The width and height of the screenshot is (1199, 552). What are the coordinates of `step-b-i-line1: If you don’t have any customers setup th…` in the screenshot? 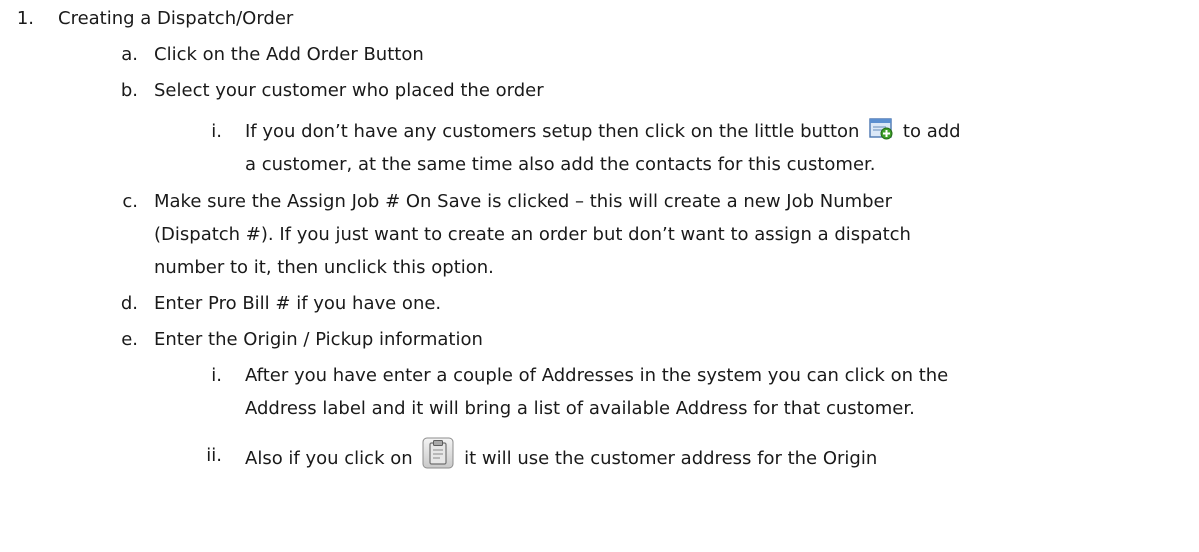 It's located at (603, 131).